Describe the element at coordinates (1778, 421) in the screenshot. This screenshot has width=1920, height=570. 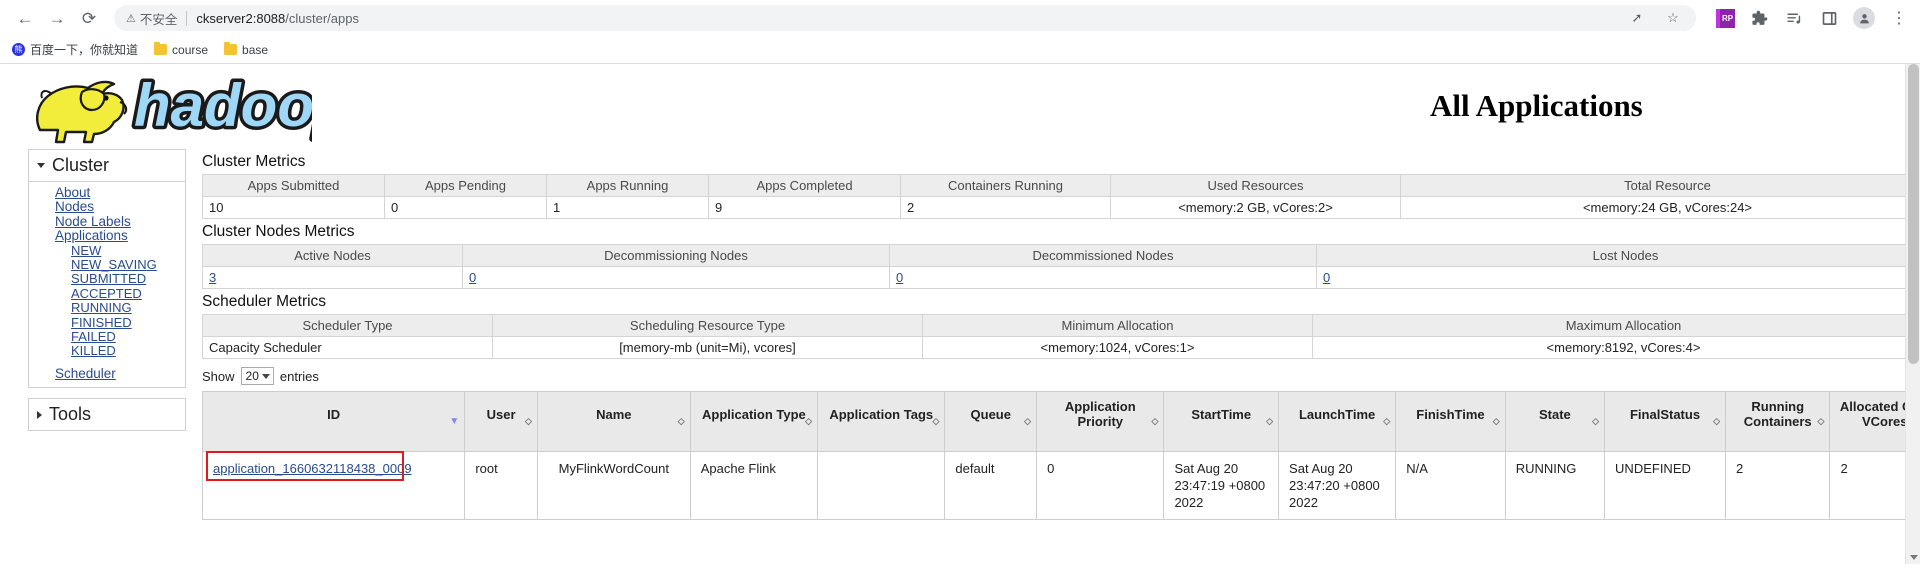
I see `col-running-containers: Running Containers ◇` at that location.